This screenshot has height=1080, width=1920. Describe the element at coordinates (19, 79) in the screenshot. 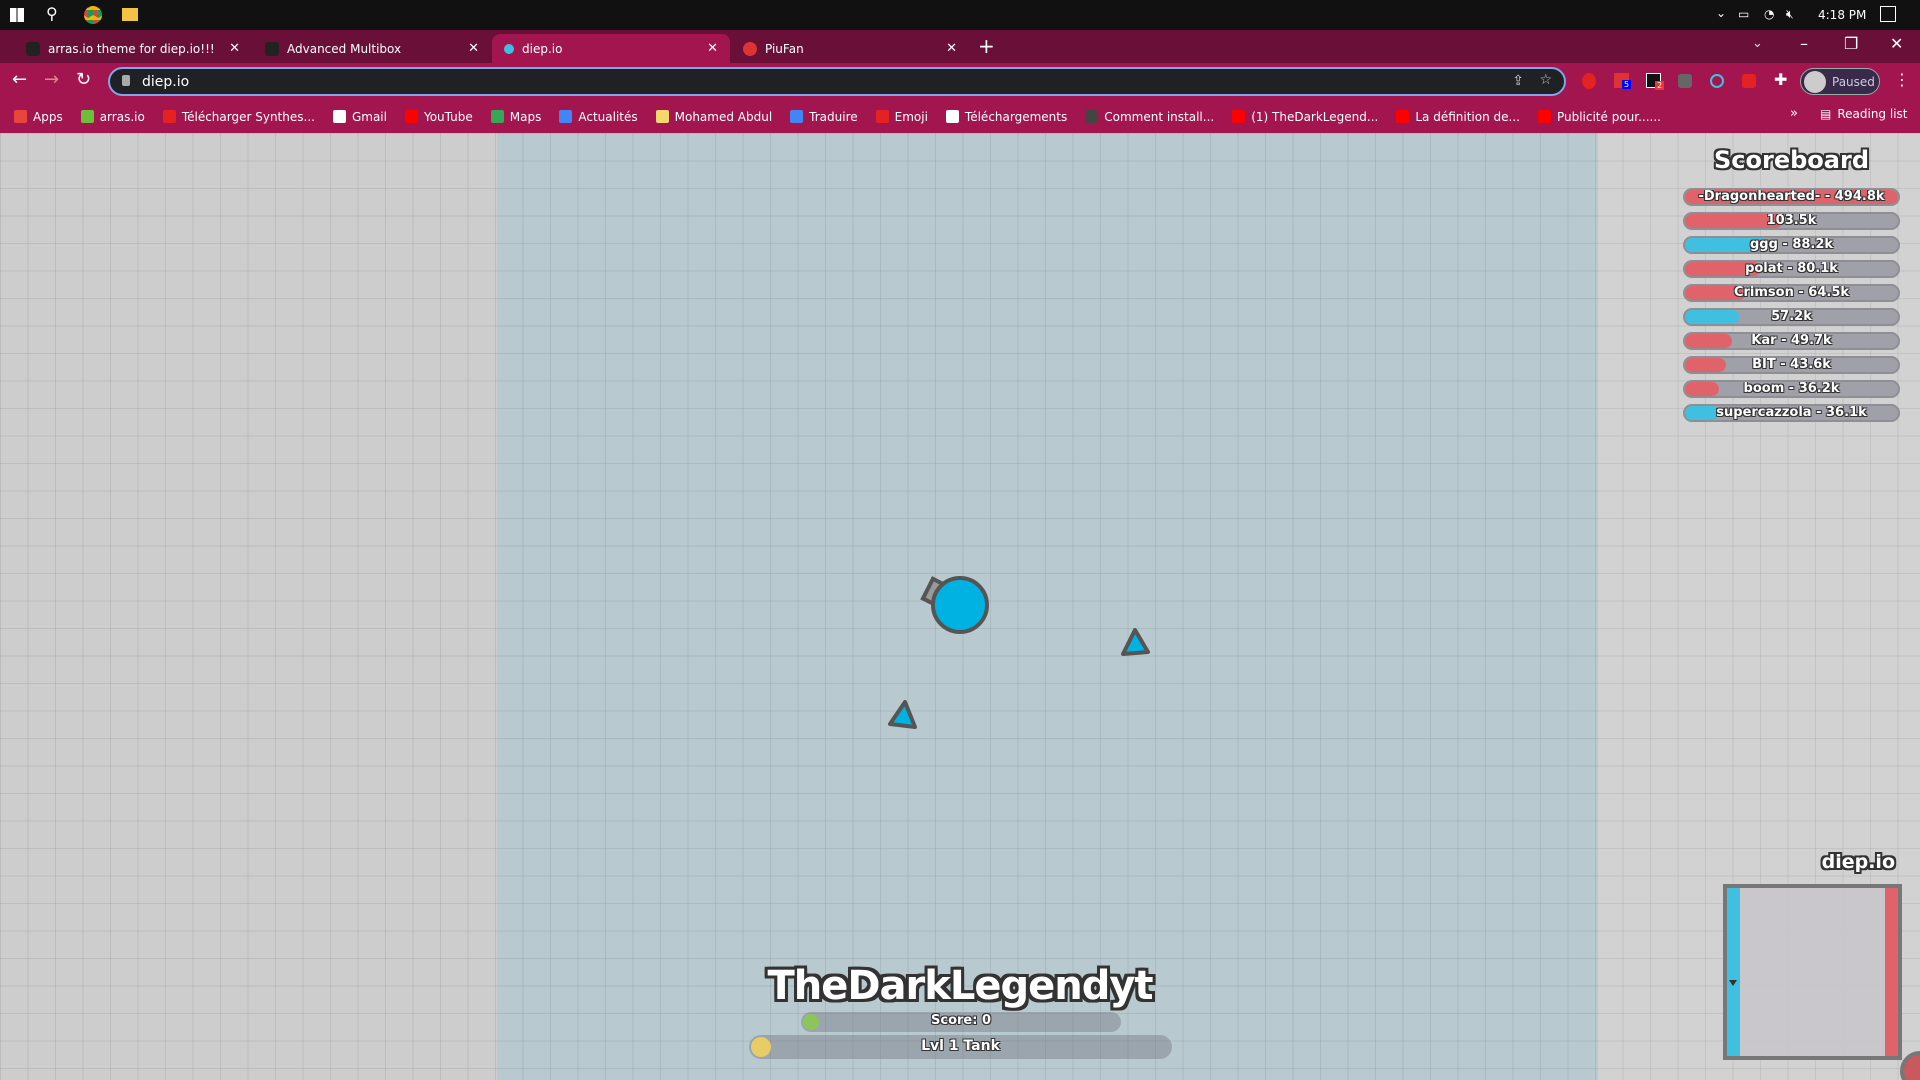

I see `back-button: ←` at that location.